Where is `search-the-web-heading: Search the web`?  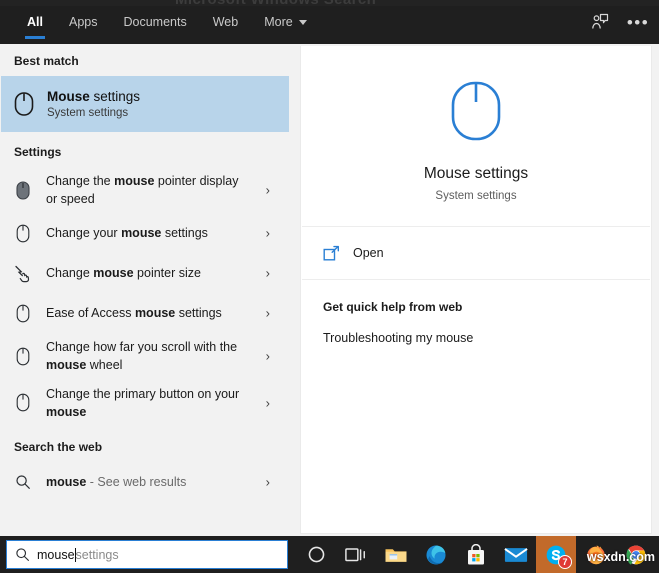 search-the-web-heading: Search the web is located at coordinates (58, 446).